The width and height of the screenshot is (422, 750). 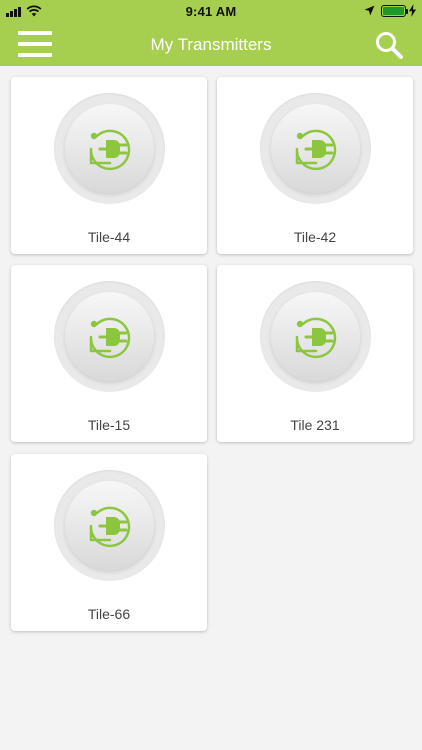 I want to click on transmitter-tile: Tile-44, so click(x=109, y=165).